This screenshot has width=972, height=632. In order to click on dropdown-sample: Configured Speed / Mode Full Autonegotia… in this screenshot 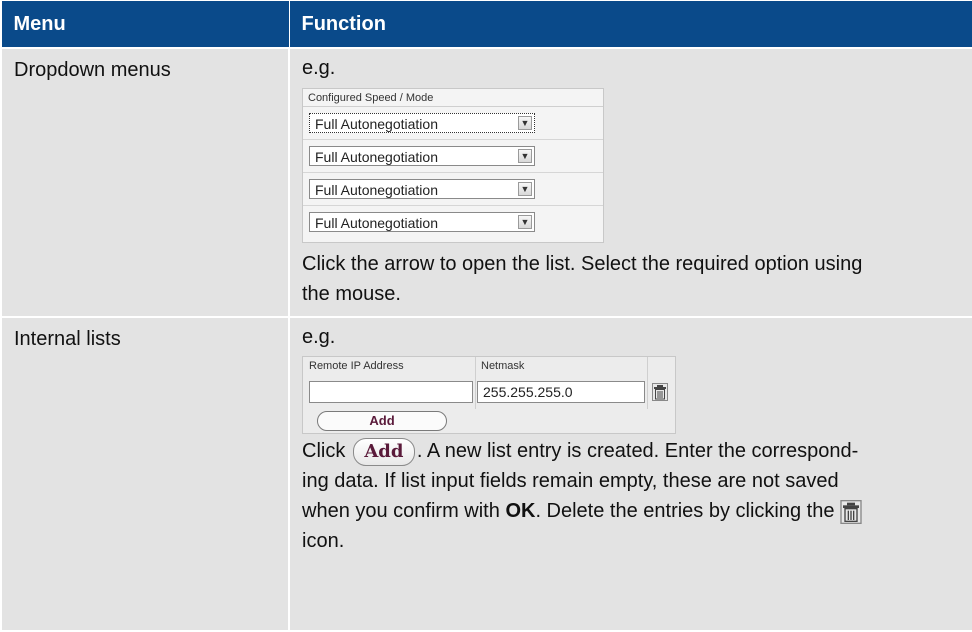, I will do `click(453, 165)`.